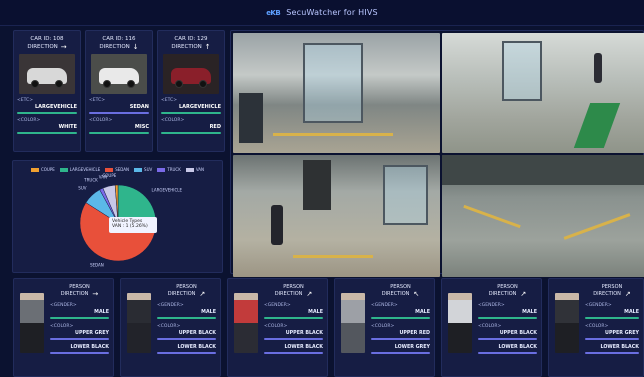 The image size is (644, 377). Describe the element at coordinates (400, 353) in the screenshot. I see `lower-color-bar` at that location.